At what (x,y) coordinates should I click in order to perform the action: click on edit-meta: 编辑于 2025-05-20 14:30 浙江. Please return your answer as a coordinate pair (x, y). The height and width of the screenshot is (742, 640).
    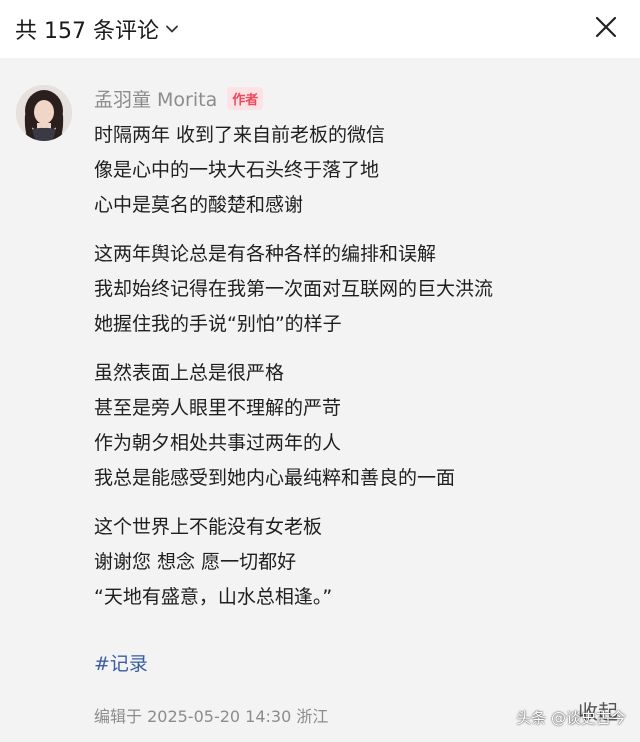
    Looking at the image, I should click on (211, 716).